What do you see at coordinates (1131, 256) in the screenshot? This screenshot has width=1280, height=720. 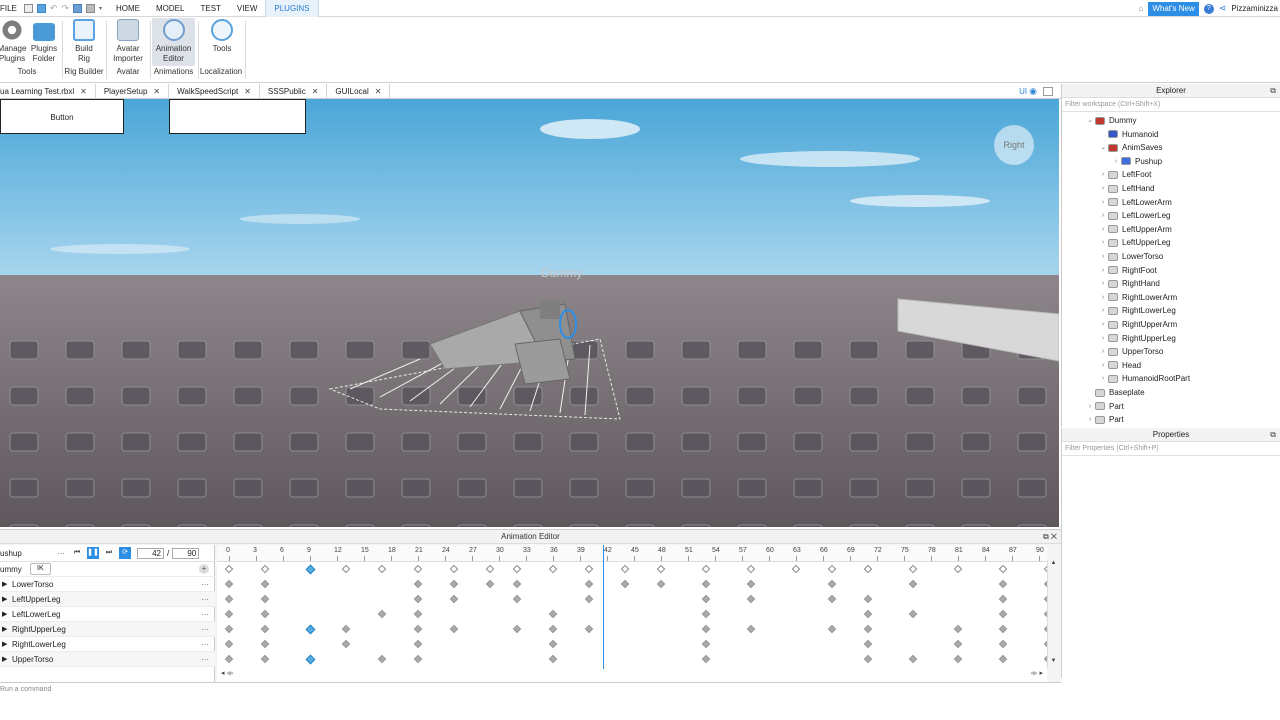 I see `explorer-item: › LowerTorso` at bounding box center [1131, 256].